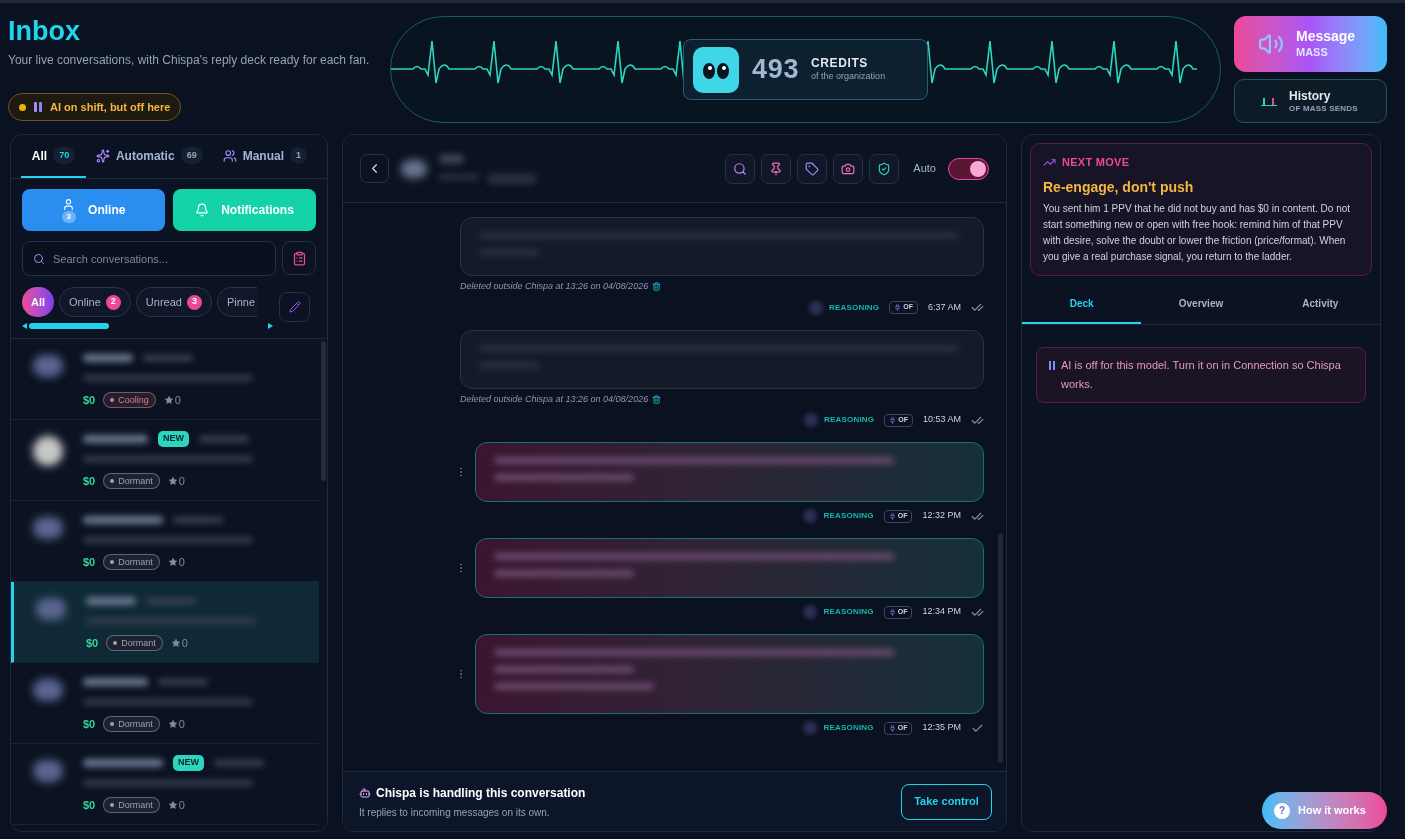  Describe the element at coordinates (1201, 304) in the screenshot. I see `panel-tab: Overview` at that location.